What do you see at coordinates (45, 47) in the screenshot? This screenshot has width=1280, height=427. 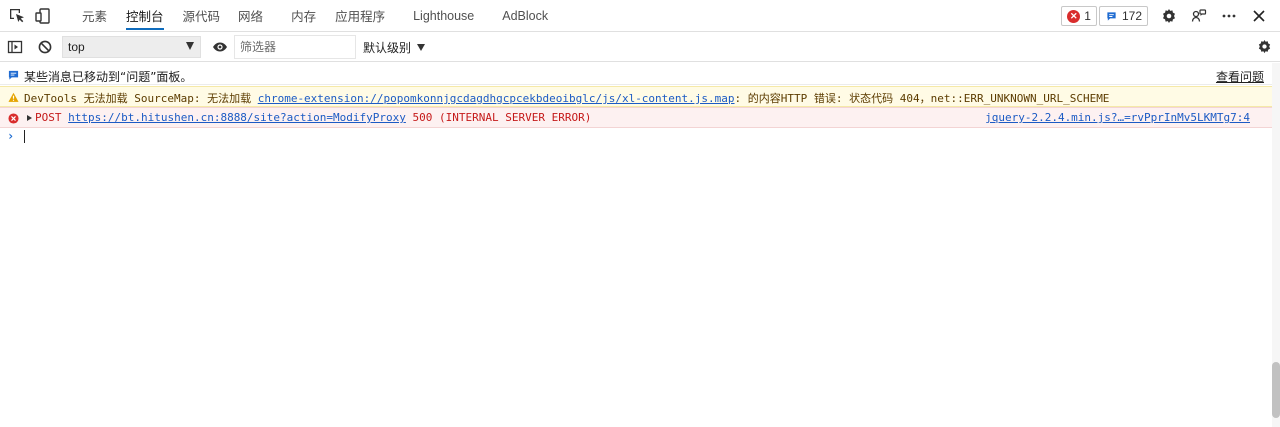 I see `clear-icon` at bounding box center [45, 47].